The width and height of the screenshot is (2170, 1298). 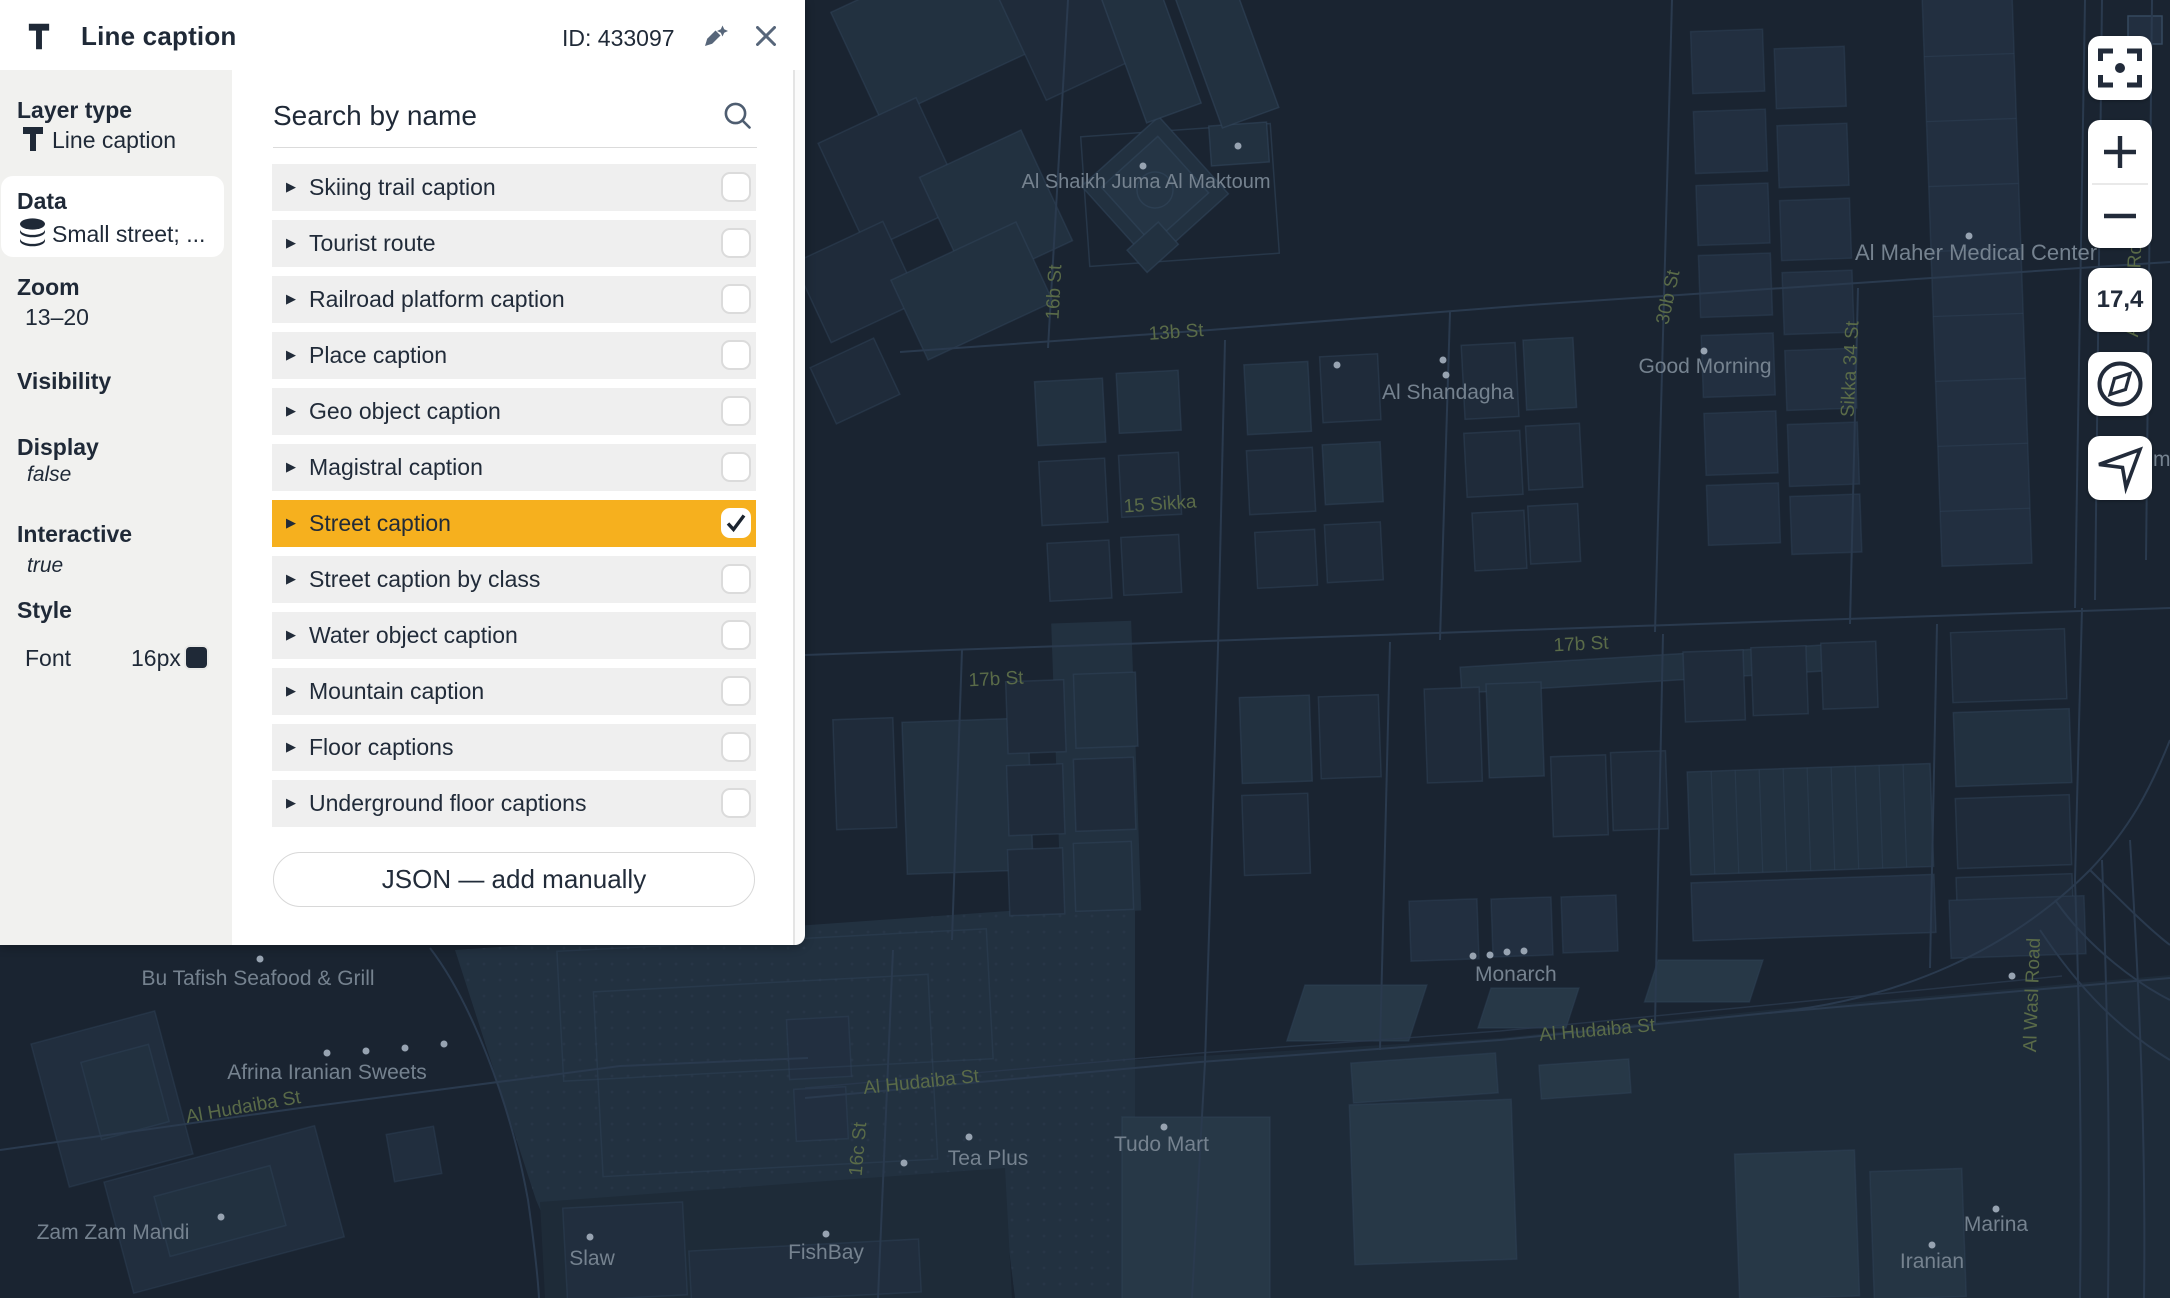 What do you see at coordinates (1161, 1144) in the screenshot?
I see `svg-text: Tudo Mart` at bounding box center [1161, 1144].